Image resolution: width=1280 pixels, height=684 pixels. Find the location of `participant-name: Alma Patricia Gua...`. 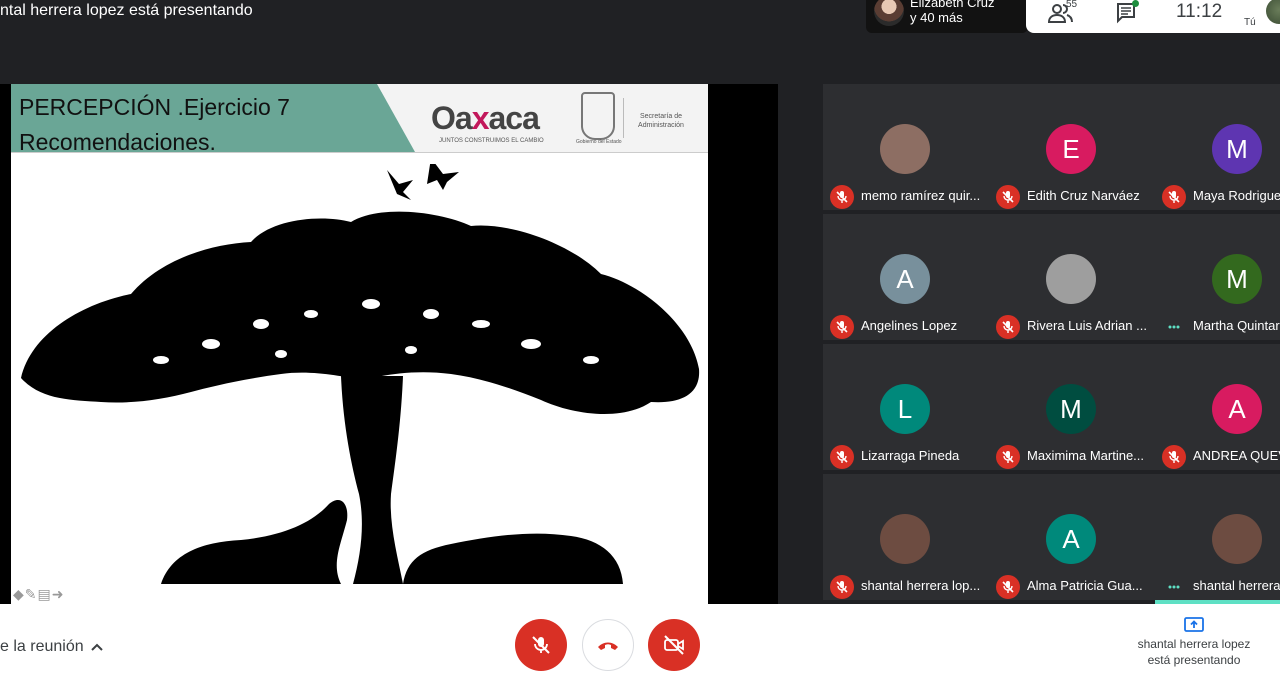

participant-name: Alma Patricia Gua... is located at coordinates (1085, 585).